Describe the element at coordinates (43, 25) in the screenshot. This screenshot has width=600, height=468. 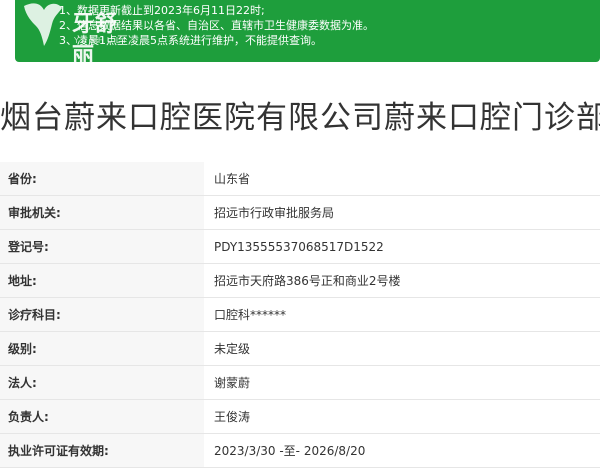
I see `tooth-logo-icon` at that location.